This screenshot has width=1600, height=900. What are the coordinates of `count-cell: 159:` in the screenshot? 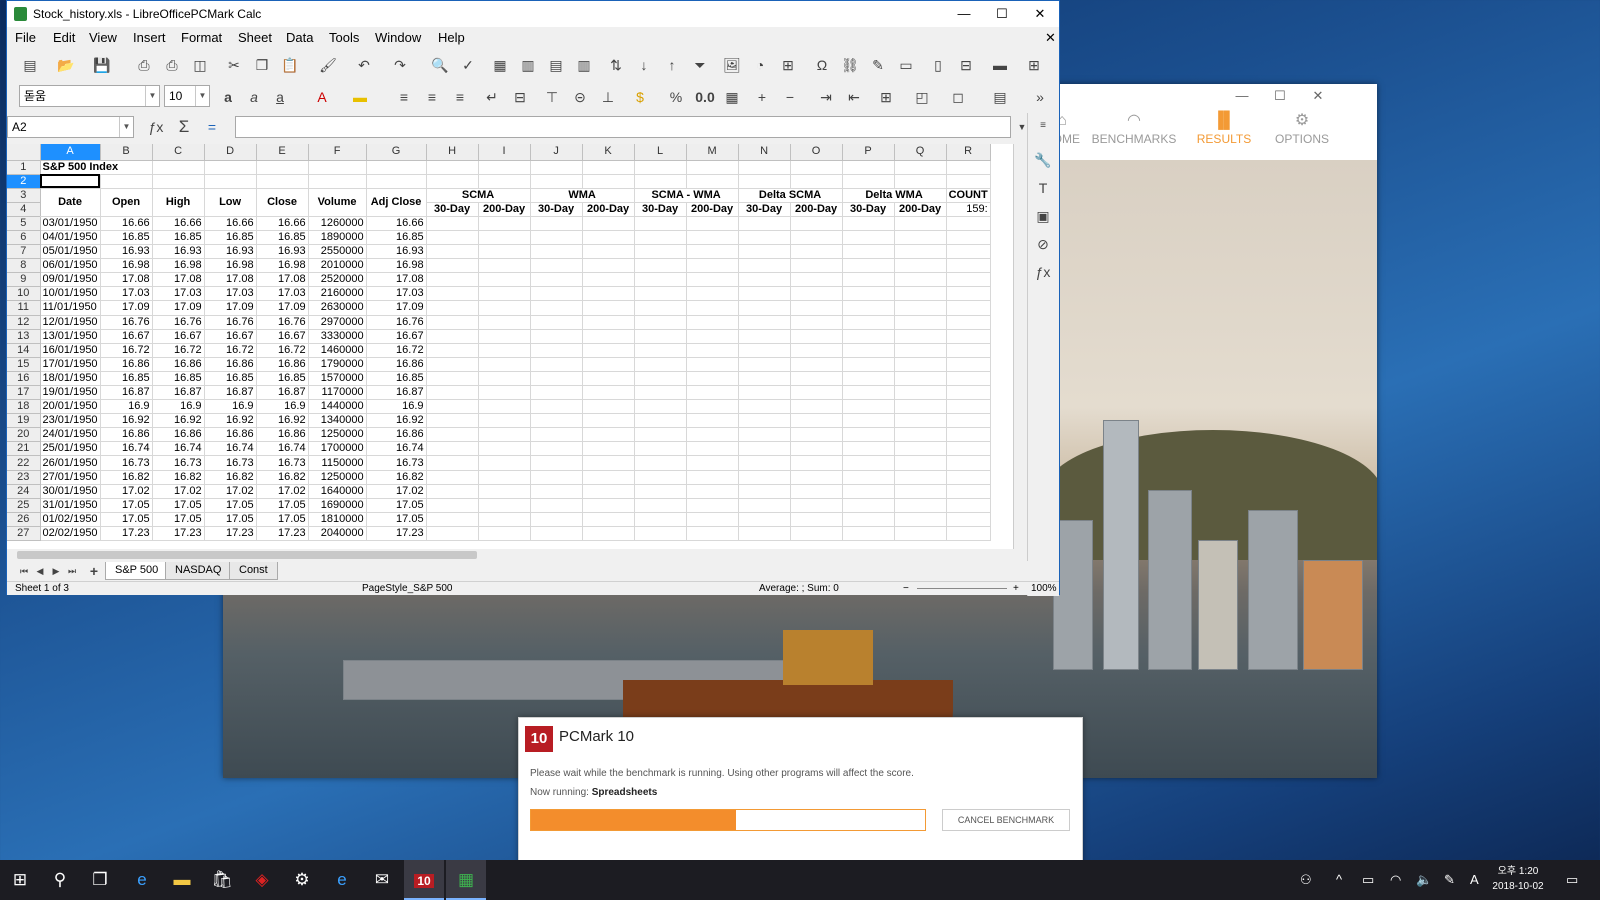 It's located at (968, 209).